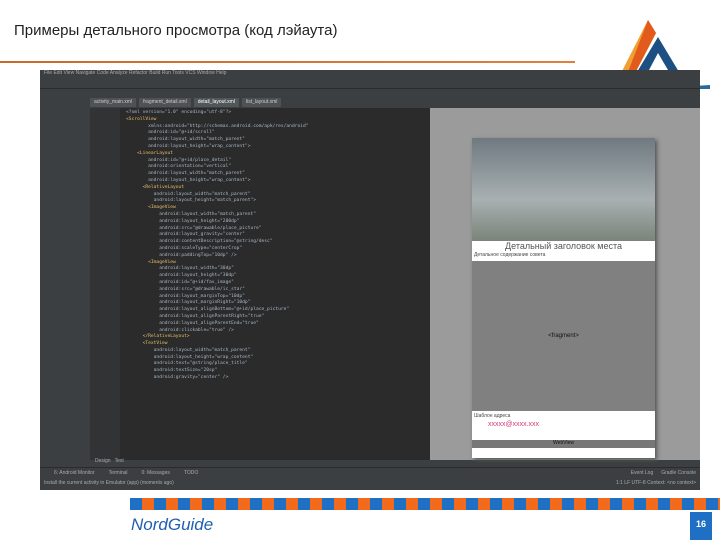  I want to click on tool-window: 0: Messages, so click(156, 473).